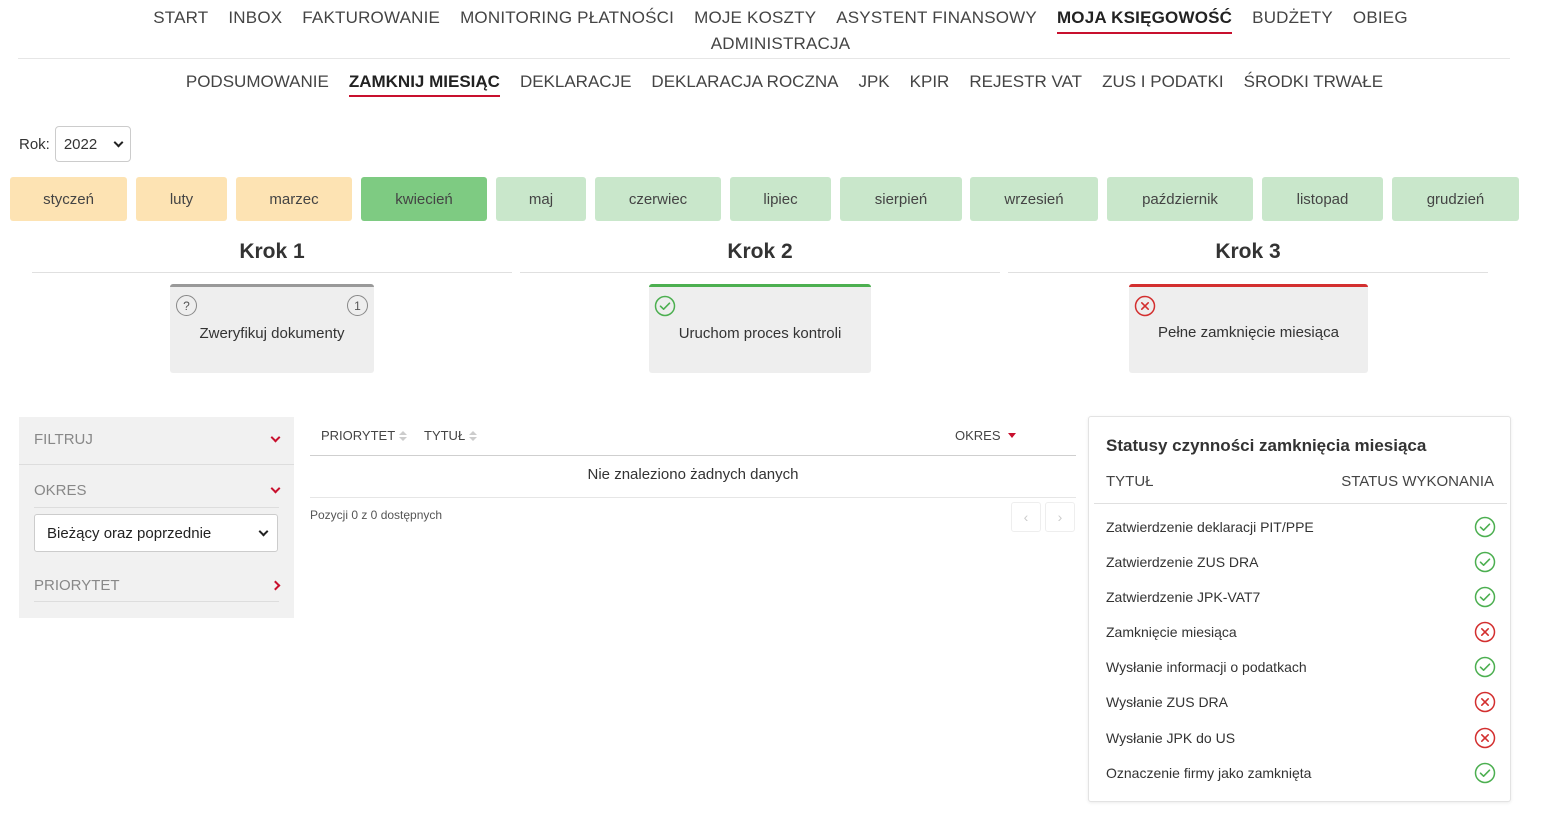 Image resolution: width=1561 pixels, height=815 pixels. I want to click on month-maj: maj, so click(541, 199).